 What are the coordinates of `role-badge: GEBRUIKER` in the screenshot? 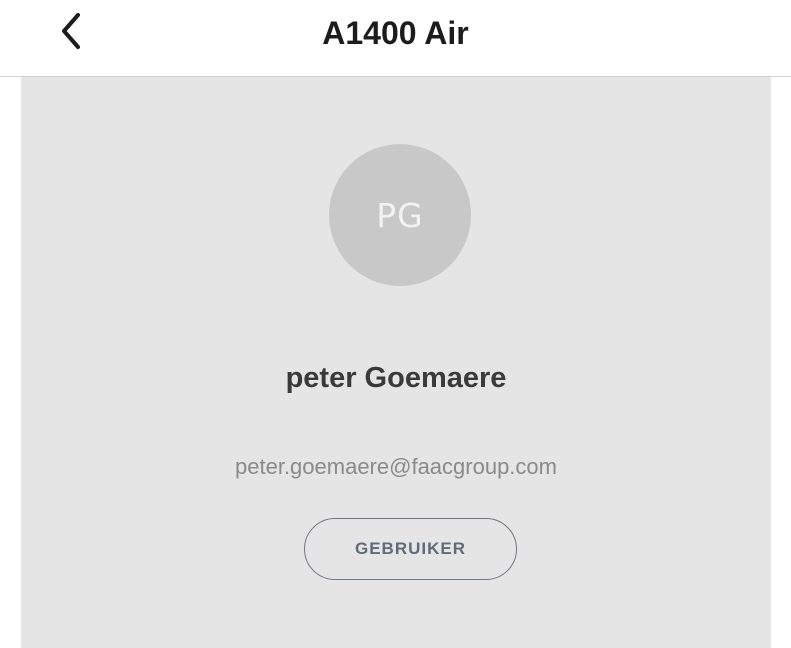 It's located at (410, 549).